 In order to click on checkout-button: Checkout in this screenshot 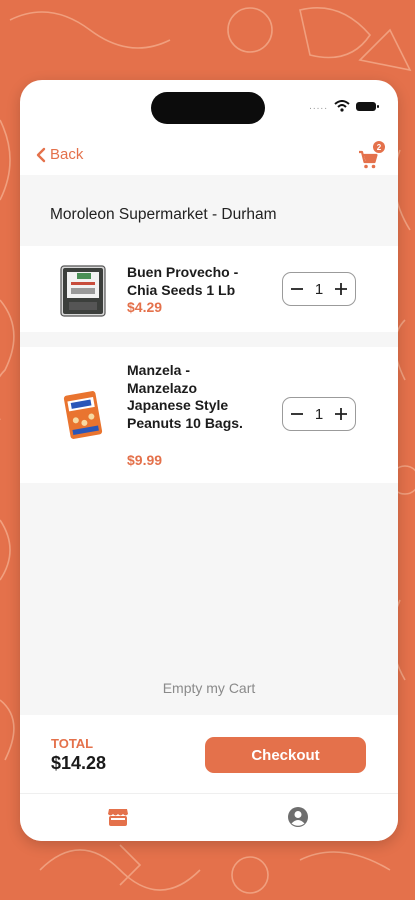, I will do `click(285, 755)`.